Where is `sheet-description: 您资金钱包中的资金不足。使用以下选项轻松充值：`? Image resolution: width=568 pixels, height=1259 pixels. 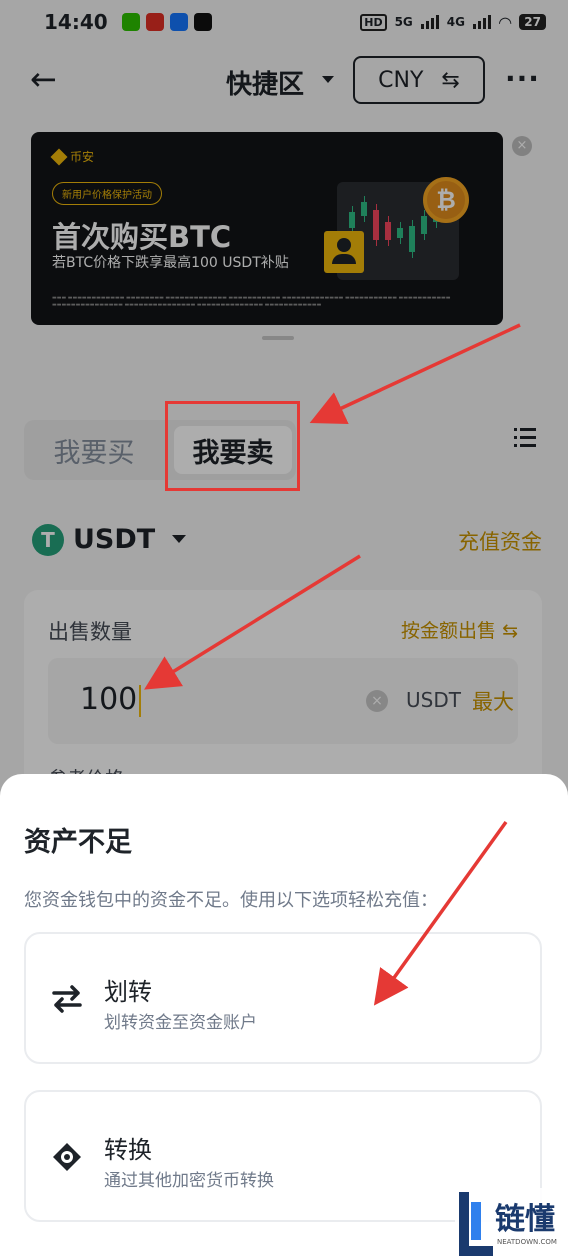
sheet-description: 您资金钱包中的资金不足。使用以下选项轻松充值： is located at coordinates (231, 900).